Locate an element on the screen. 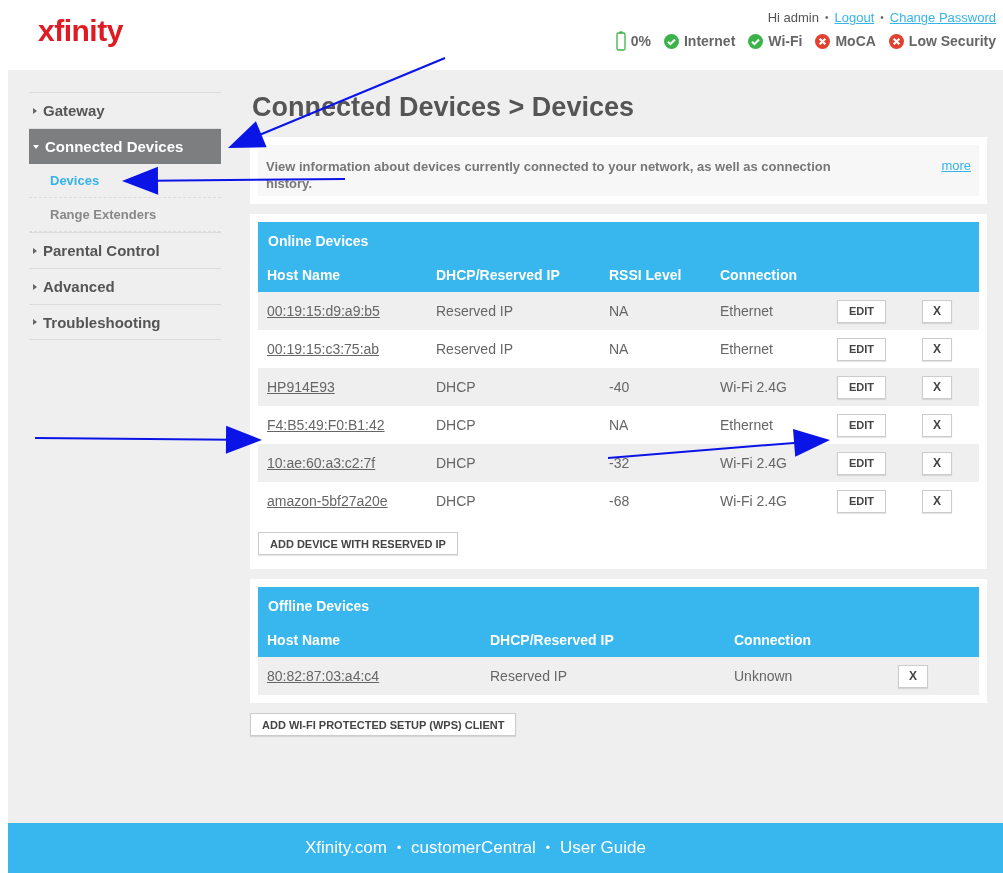 This screenshot has height=873, width=1003. nav-item: Advanced is located at coordinates (125, 286).